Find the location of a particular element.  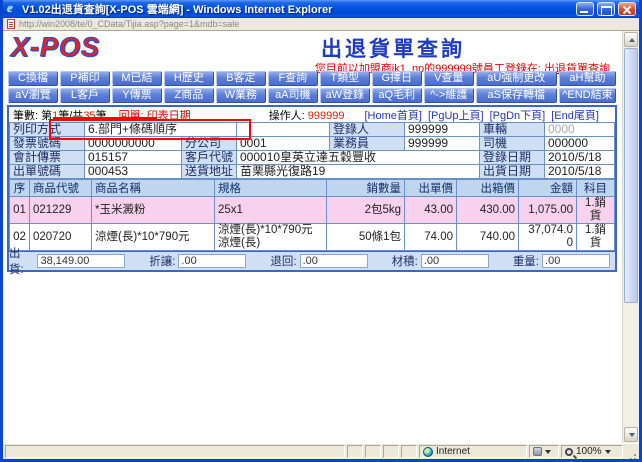

toolbar-button-aQ: aQ毛利 is located at coordinates (396, 95).